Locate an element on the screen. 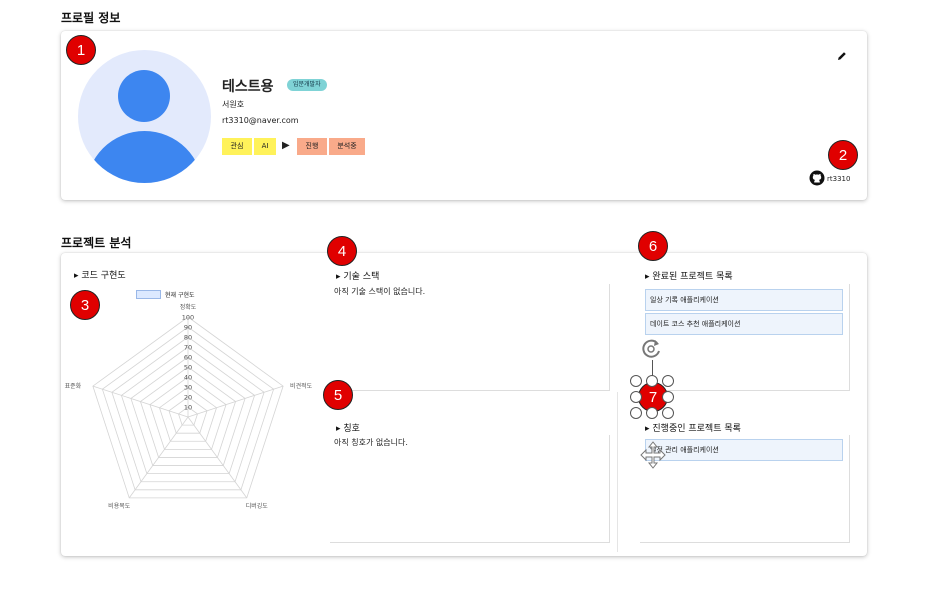  profile-section-title: 프로필 정보 is located at coordinates (91, 18).